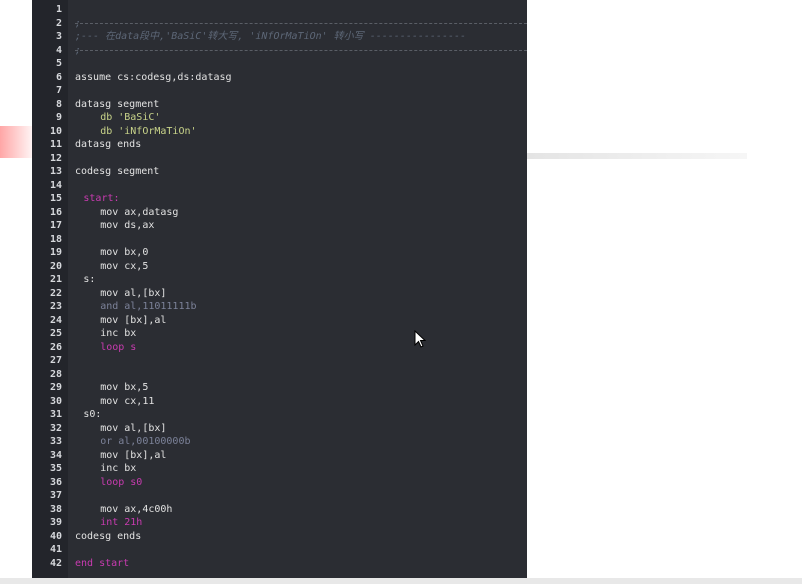 Image resolution: width=802 pixels, height=584 pixels. I want to click on code-line: 9 db 'BaSiC', so click(279, 118).